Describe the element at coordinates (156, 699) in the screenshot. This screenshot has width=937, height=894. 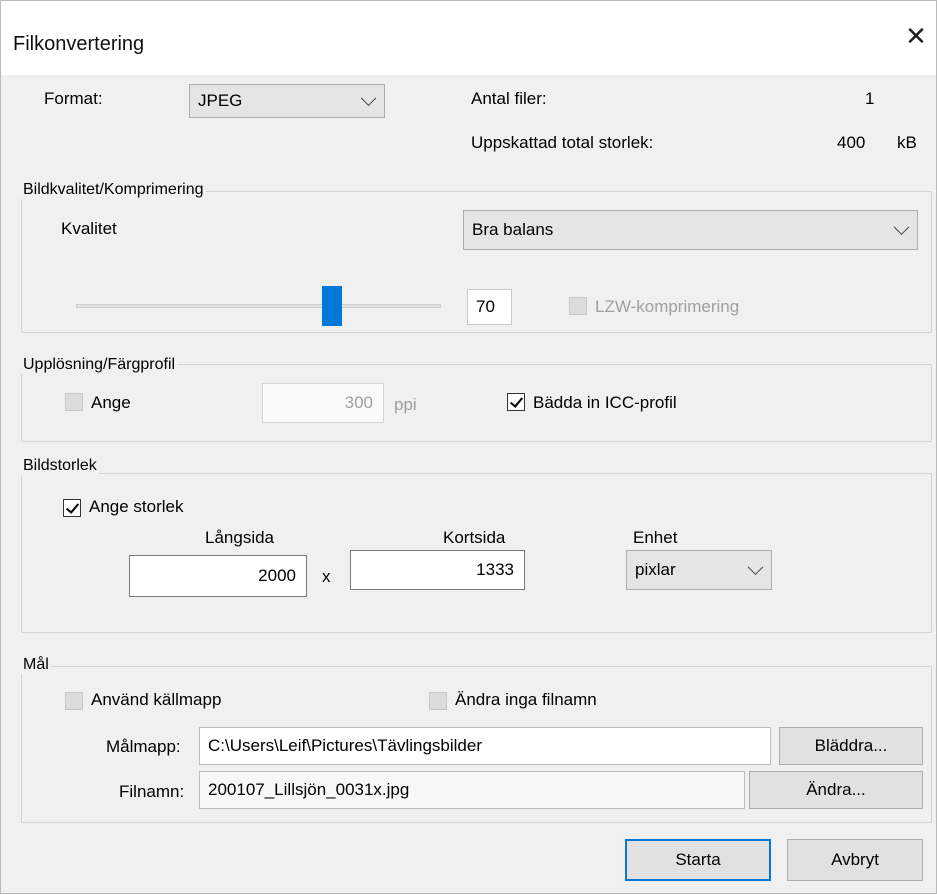
I see `use-source-folder-label: Använd källmapp` at that location.